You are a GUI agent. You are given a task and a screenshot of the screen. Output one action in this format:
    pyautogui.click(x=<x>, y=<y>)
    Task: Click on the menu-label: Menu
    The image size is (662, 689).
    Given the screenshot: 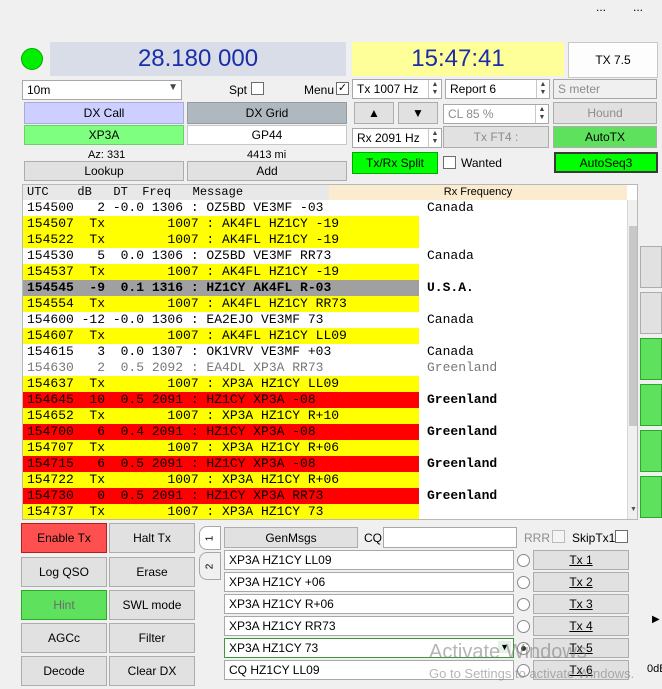 What is the action you would take?
    pyautogui.click(x=319, y=90)
    